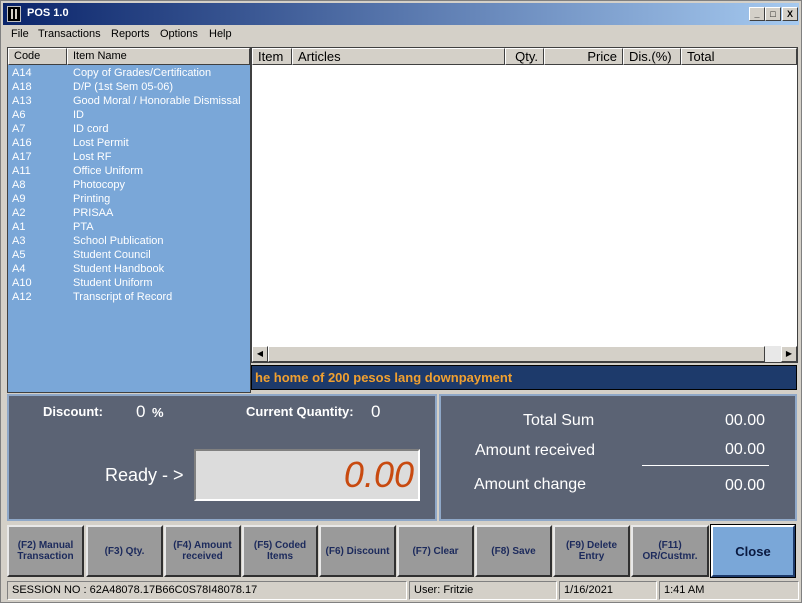 This screenshot has height=603, width=802. Describe the element at coordinates (773, 14) in the screenshot. I see `maximize-button: □` at that location.